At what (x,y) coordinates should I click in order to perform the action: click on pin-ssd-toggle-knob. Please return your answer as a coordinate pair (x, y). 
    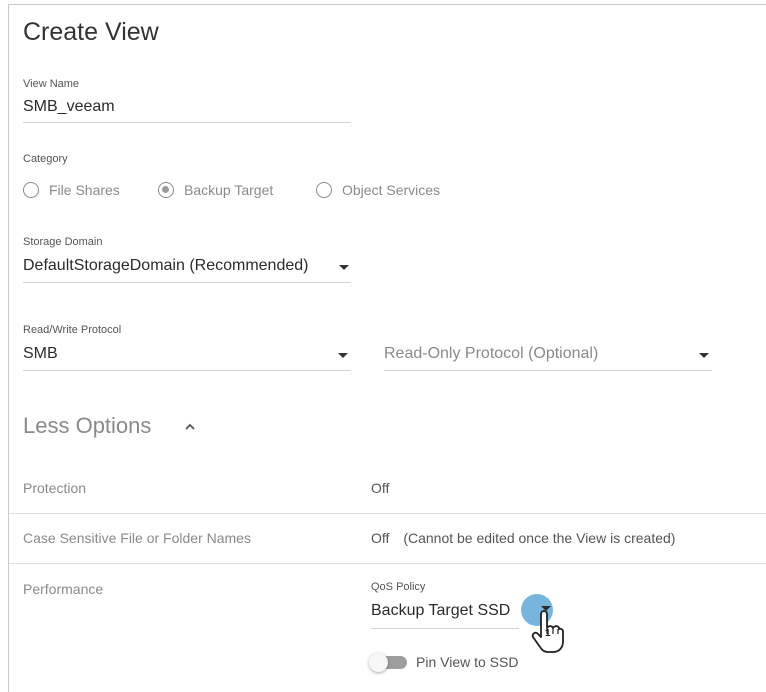
    Looking at the image, I should click on (378, 662).